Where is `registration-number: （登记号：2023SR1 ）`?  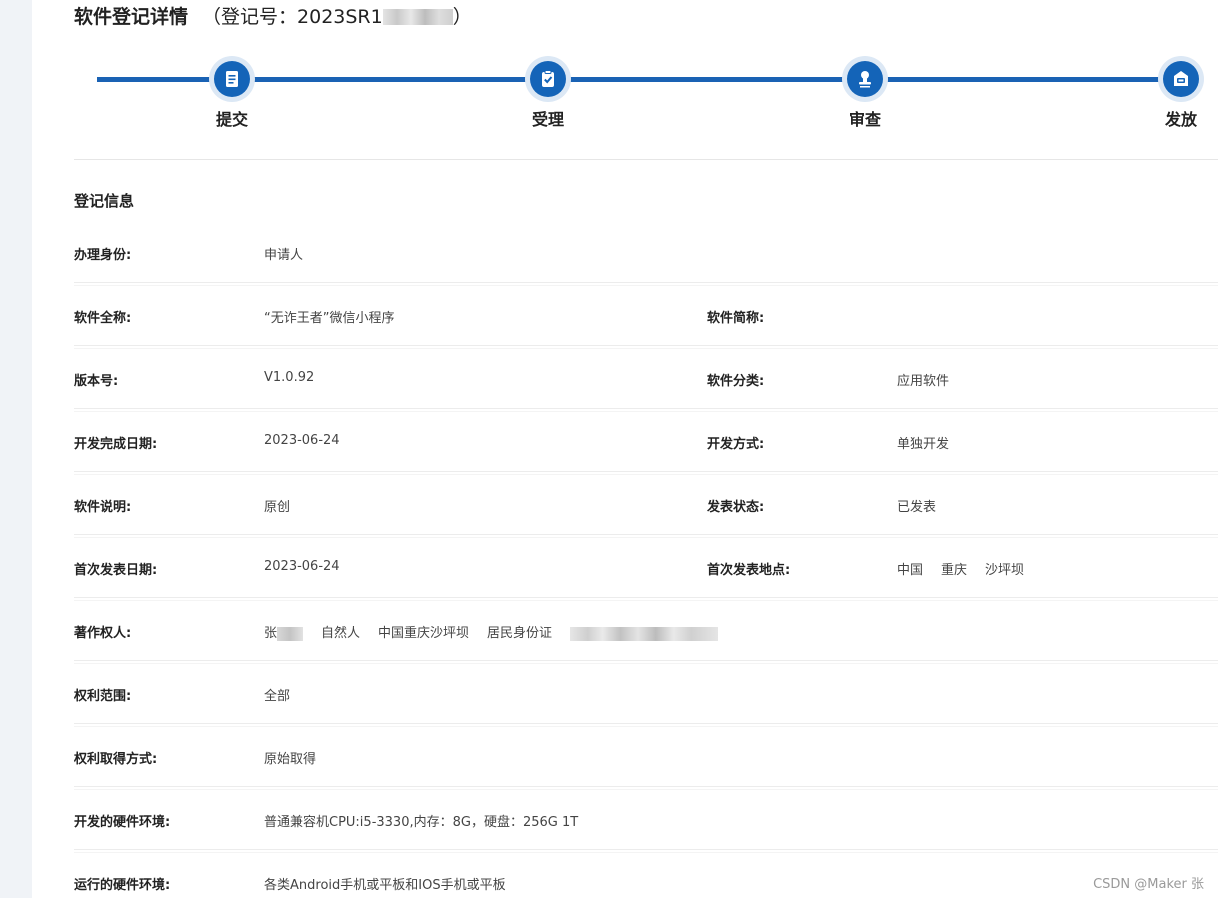 registration-number: （登记号：2023SR1 ） is located at coordinates (337, 15).